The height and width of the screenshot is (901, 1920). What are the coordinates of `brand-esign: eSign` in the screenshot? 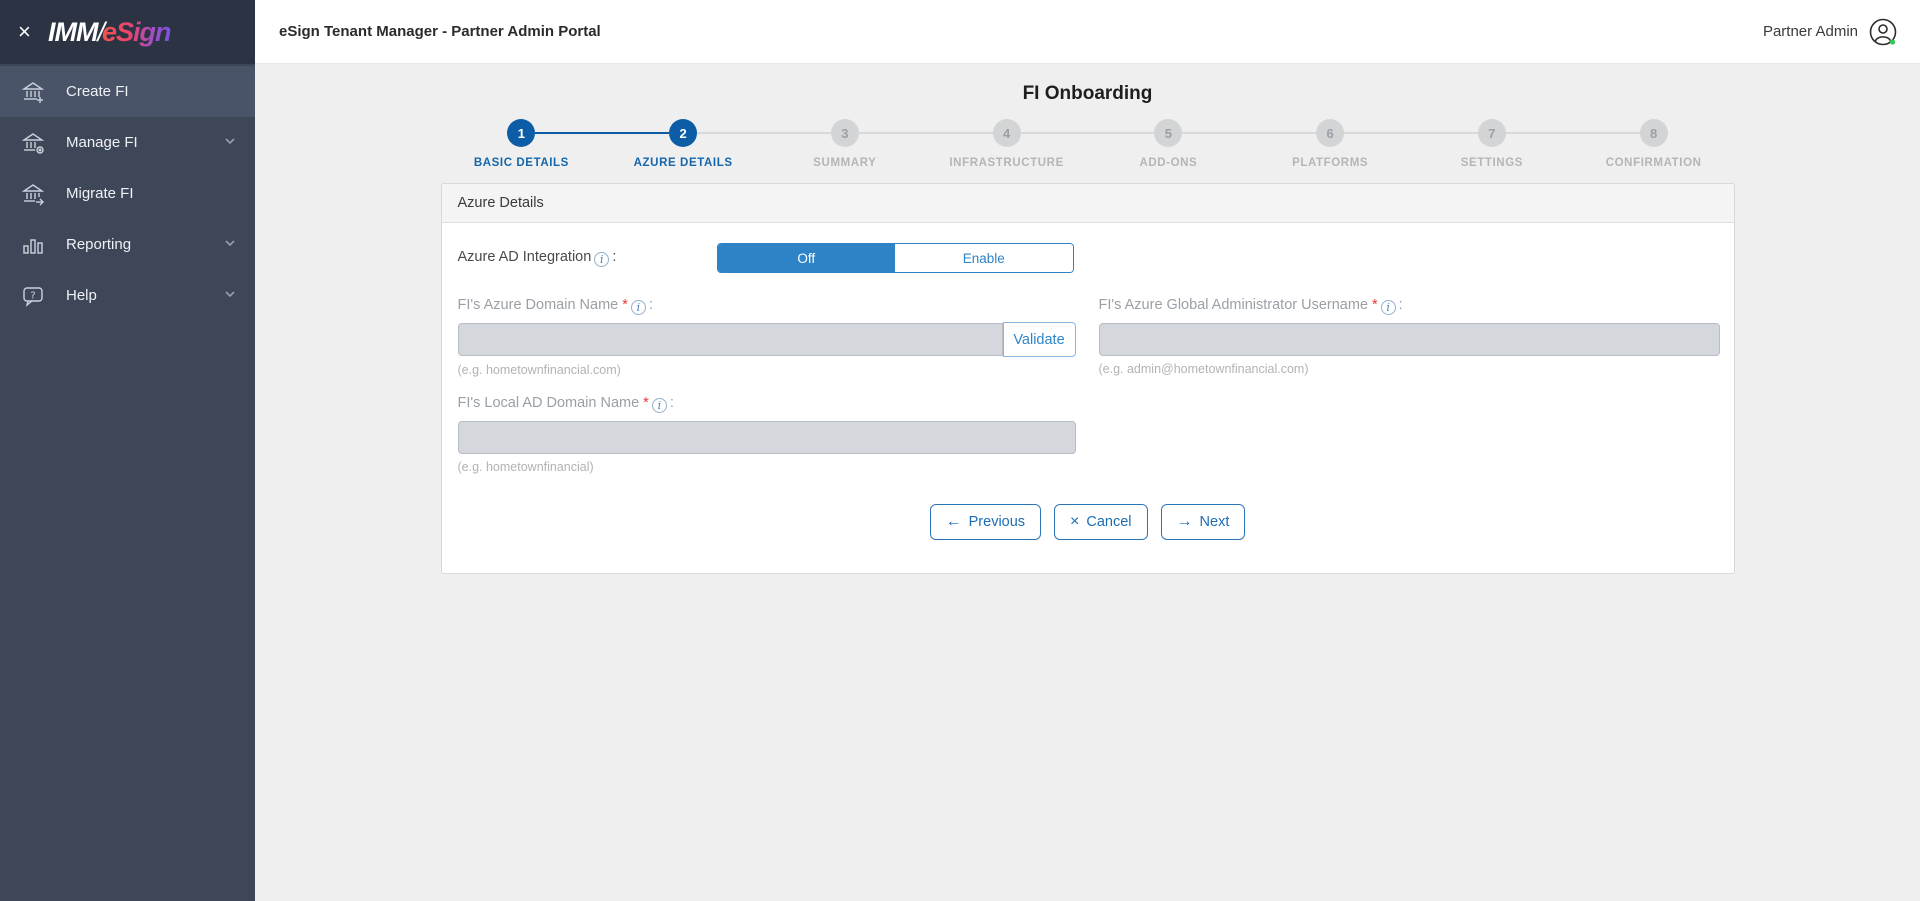 It's located at (137, 31).